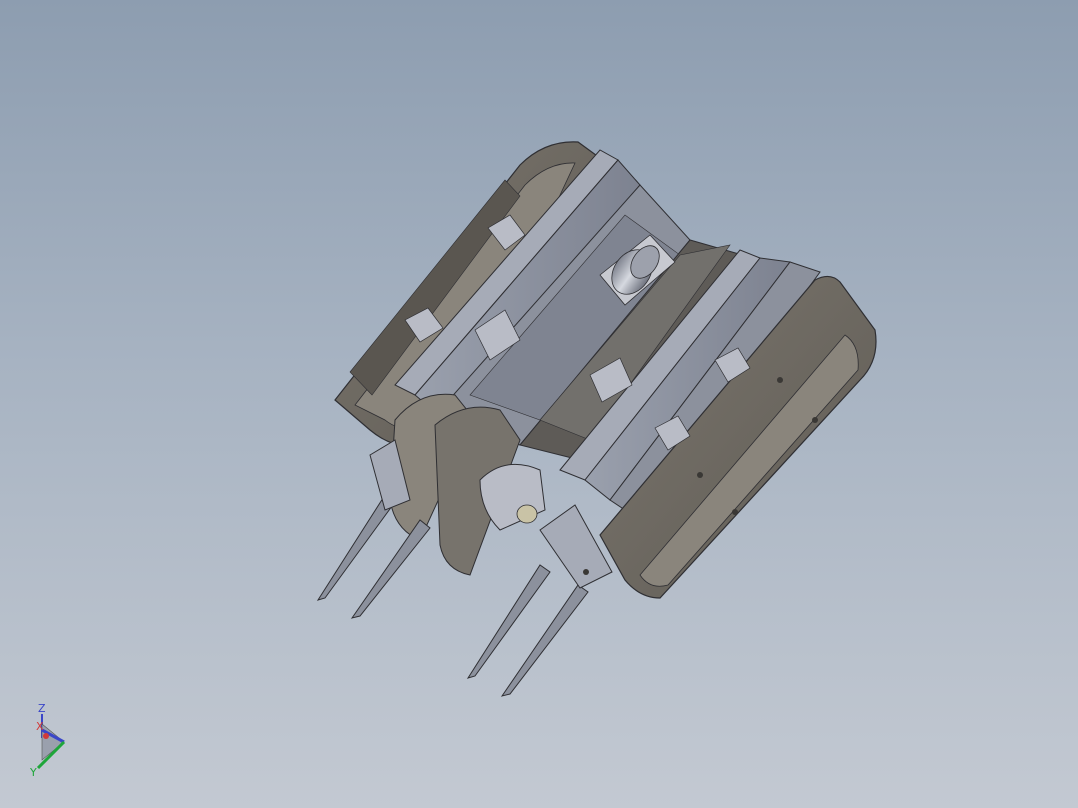  I want to click on x-axis-label: X, so click(40, 726).